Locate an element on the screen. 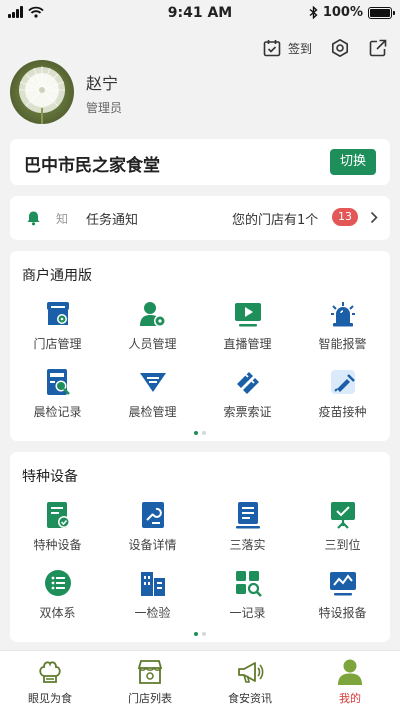 This screenshot has width=400, height=710. special-equipment-icon is located at coordinates (58, 515).